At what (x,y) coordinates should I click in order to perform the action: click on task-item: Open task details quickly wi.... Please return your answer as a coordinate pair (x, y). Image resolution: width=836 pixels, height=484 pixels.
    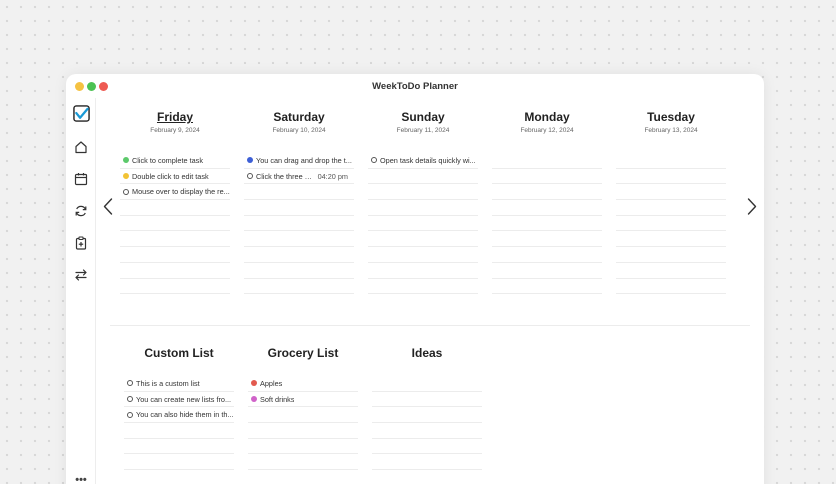
    Looking at the image, I should click on (423, 161).